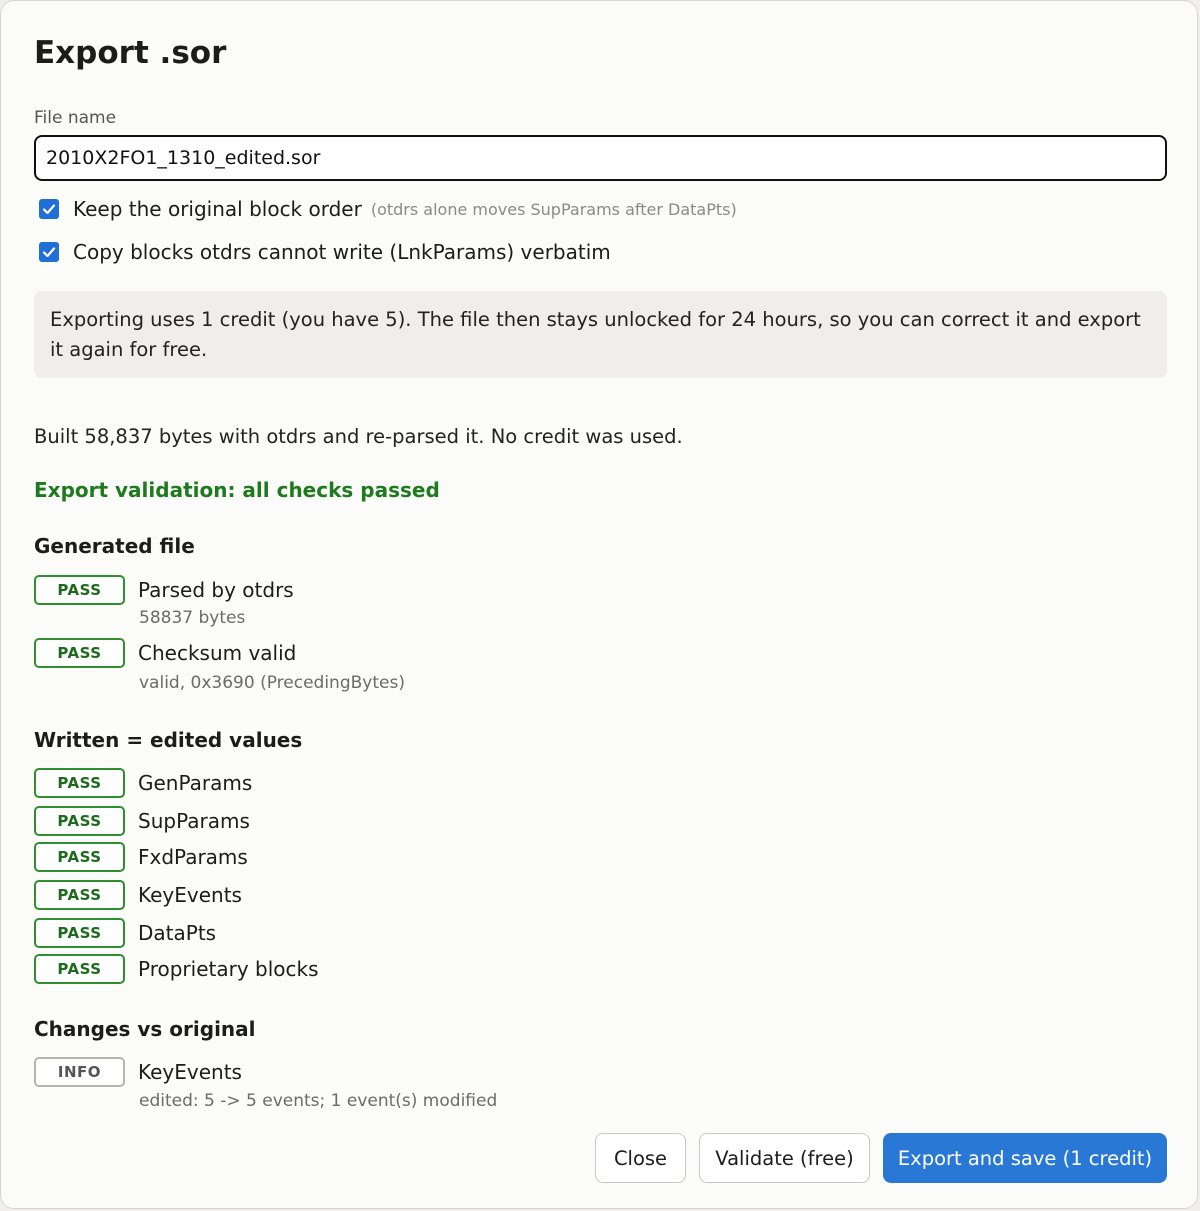 The image size is (1200, 1211). What do you see at coordinates (177, 933) in the screenshot?
I see `check-label: DataPts` at bounding box center [177, 933].